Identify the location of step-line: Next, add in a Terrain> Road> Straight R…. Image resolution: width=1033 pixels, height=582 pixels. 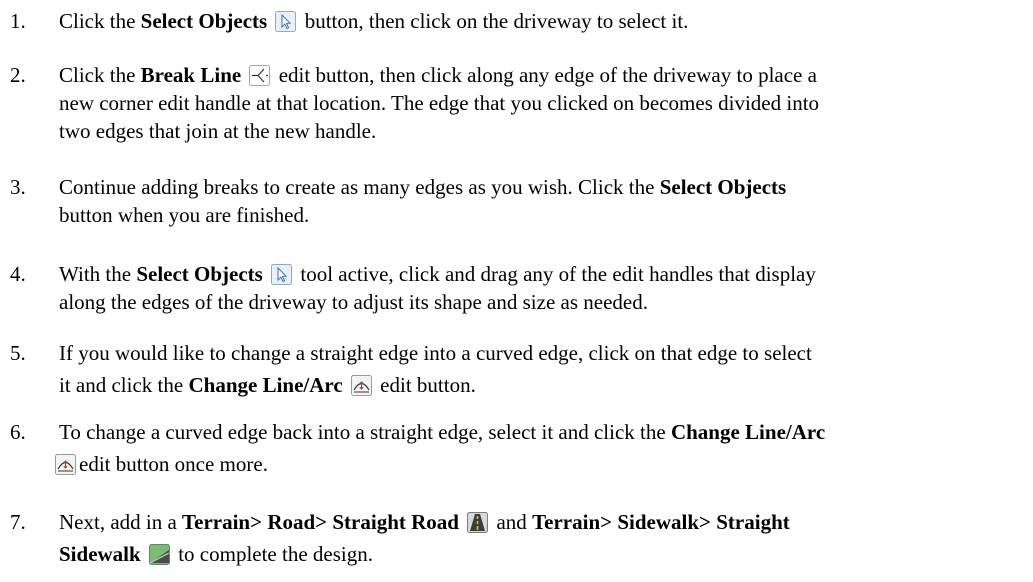
(424, 522).